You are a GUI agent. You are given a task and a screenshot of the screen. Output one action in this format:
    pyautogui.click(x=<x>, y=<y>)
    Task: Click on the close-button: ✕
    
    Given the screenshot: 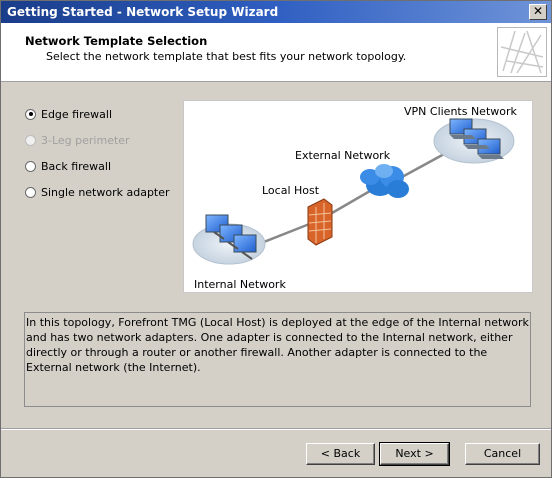 What is the action you would take?
    pyautogui.click(x=538, y=12)
    